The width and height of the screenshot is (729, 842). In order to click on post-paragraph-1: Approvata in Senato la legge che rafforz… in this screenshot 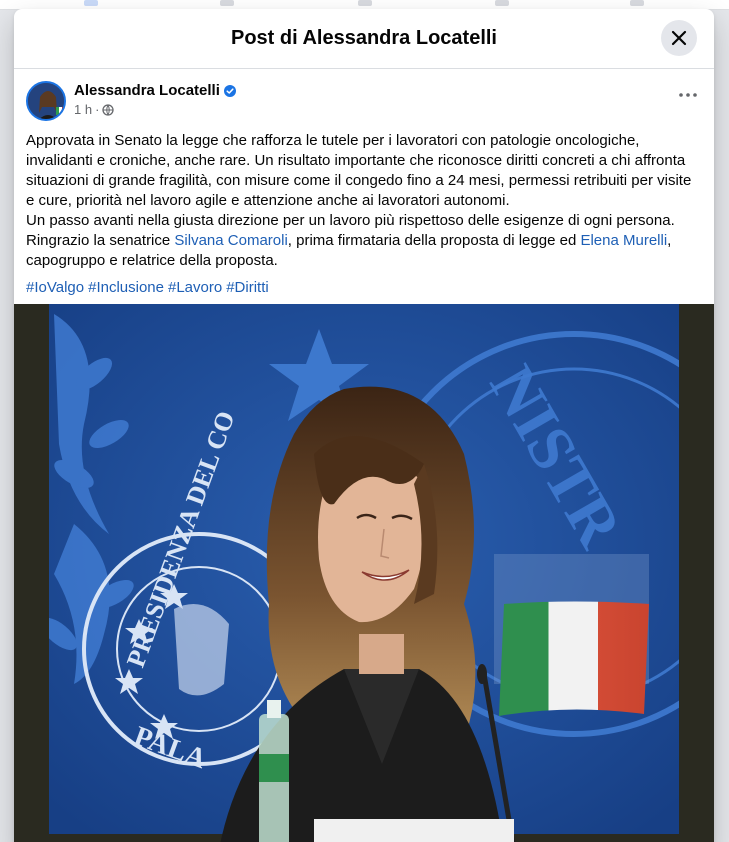, I will do `click(359, 170)`.